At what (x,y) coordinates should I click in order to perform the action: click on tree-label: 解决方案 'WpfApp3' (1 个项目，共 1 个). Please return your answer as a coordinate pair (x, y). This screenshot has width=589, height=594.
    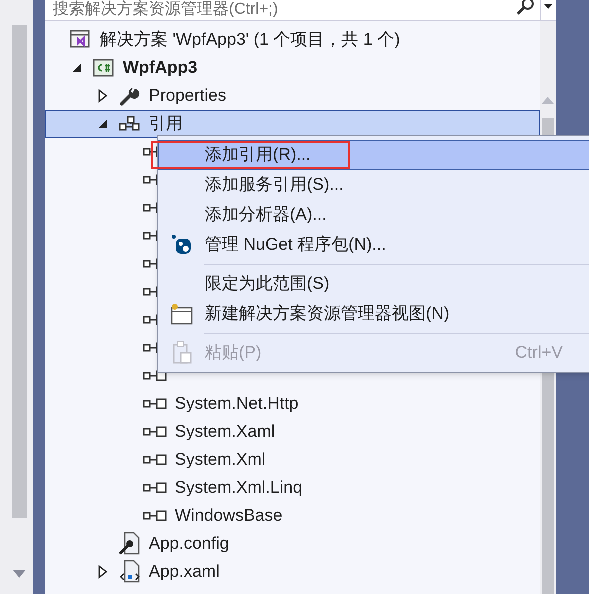
    Looking at the image, I should click on (250, 40).